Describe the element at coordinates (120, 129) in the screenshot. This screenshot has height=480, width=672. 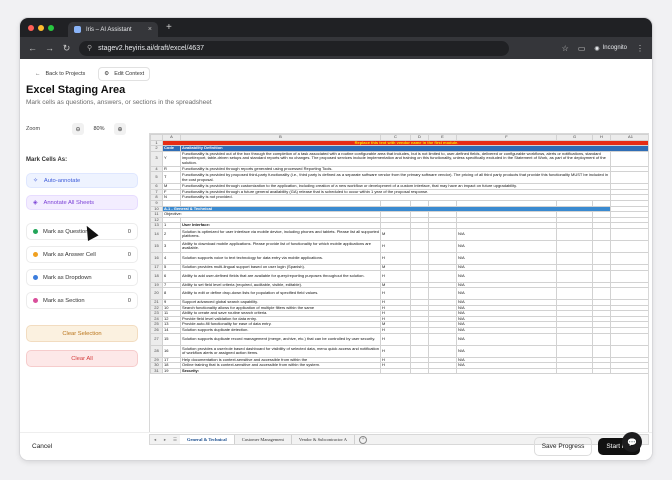
I see `zoom-in-button: ⊕` at that location.